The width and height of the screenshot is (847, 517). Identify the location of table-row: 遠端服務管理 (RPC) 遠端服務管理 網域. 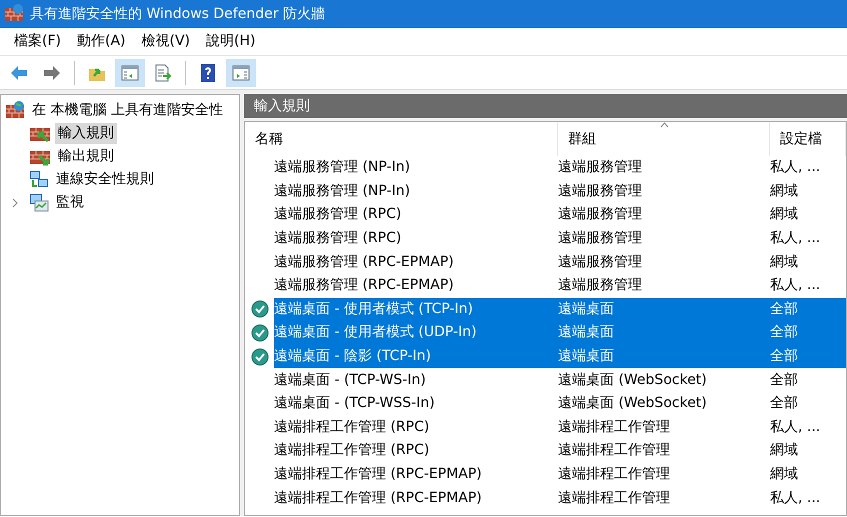
(560, 215).